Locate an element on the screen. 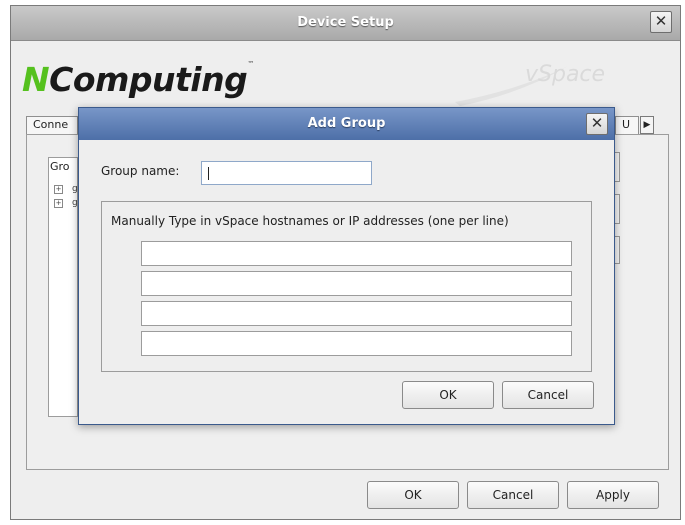 The width and height of the screenshot is (685, 525). ok-button: OK is located at coordinates (413, 495).